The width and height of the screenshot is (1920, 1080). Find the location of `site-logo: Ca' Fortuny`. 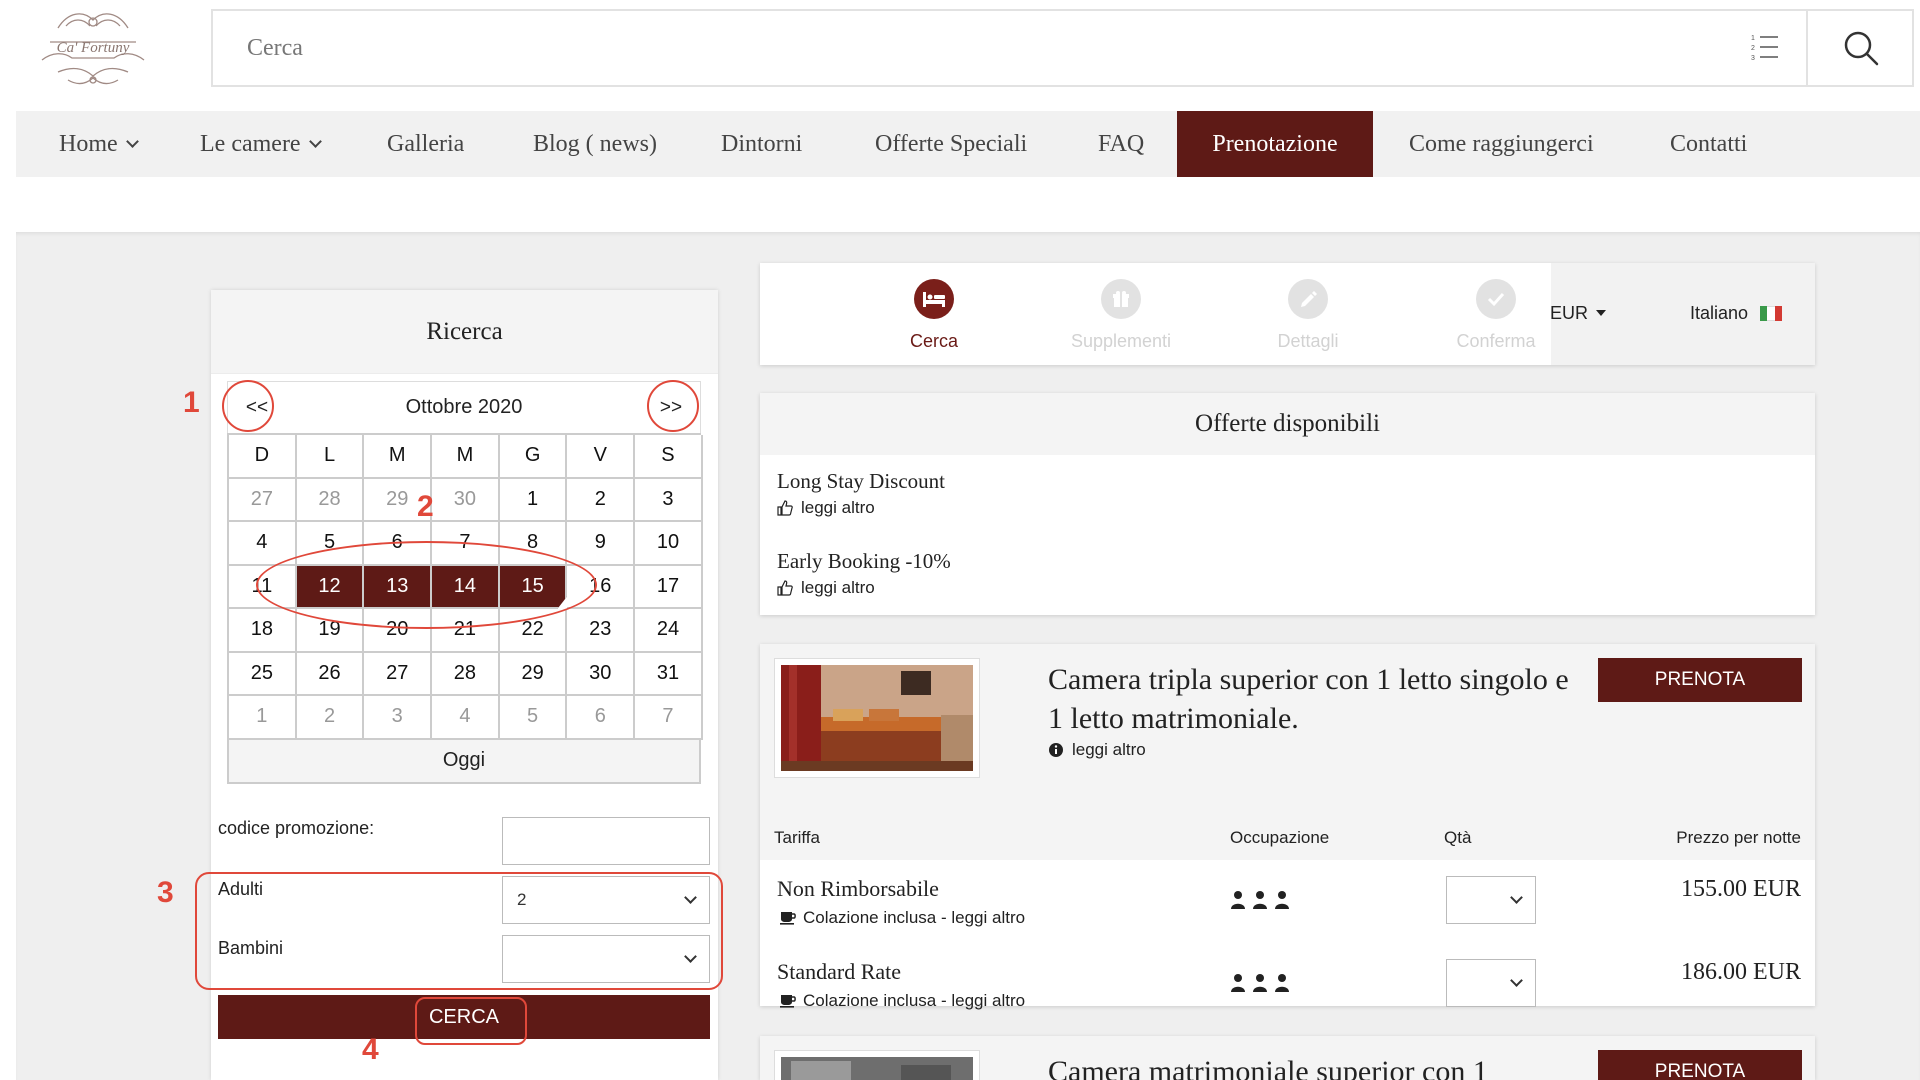

site-logo: Ca' Fortuny is located at coordinates (93, 50).